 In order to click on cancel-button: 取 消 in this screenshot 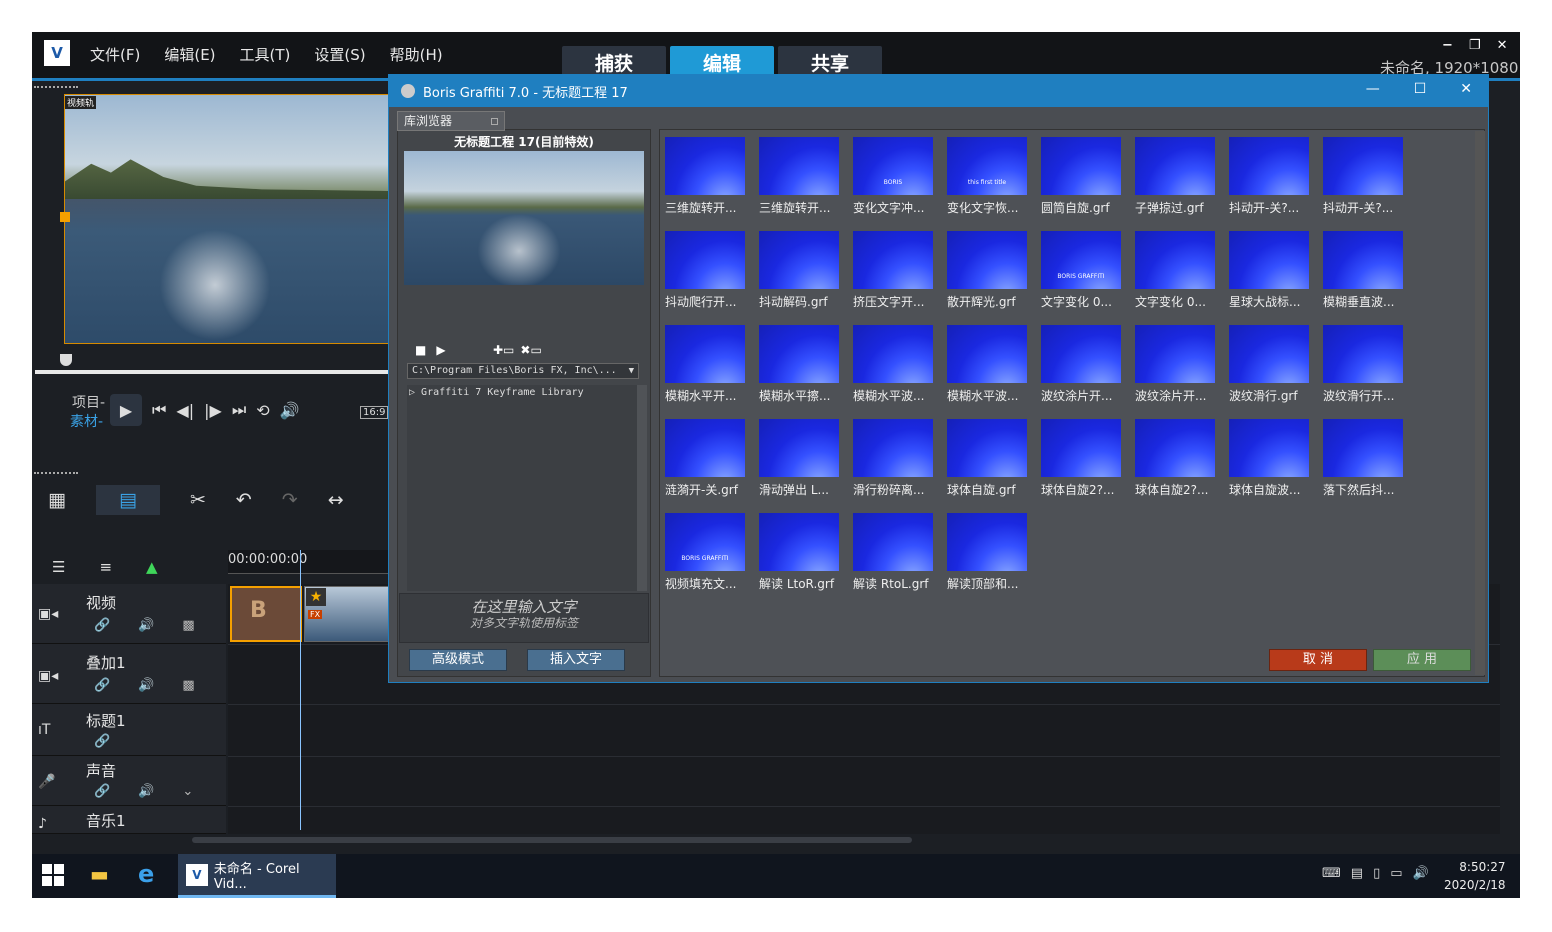, I will do `click(1318, 660)`.